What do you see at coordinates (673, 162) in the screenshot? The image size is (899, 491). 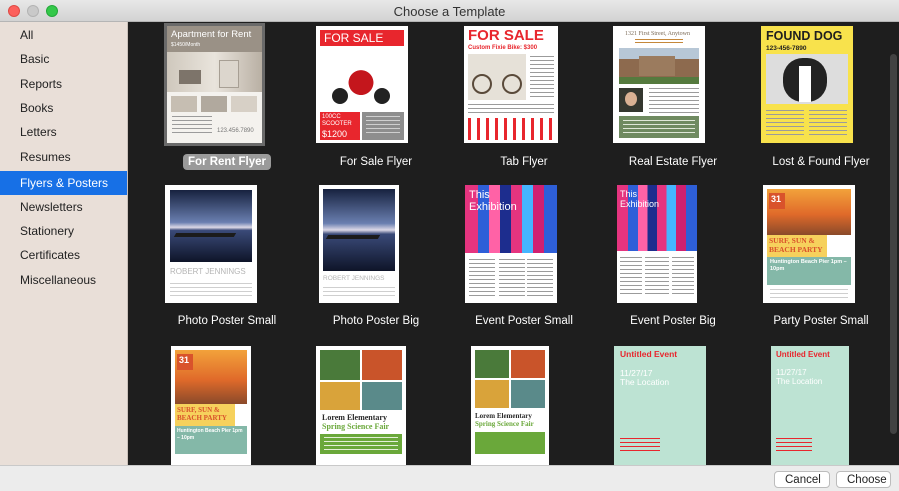 I see `template-label: Real Estate Flyer` at bounding box center [673, 162].